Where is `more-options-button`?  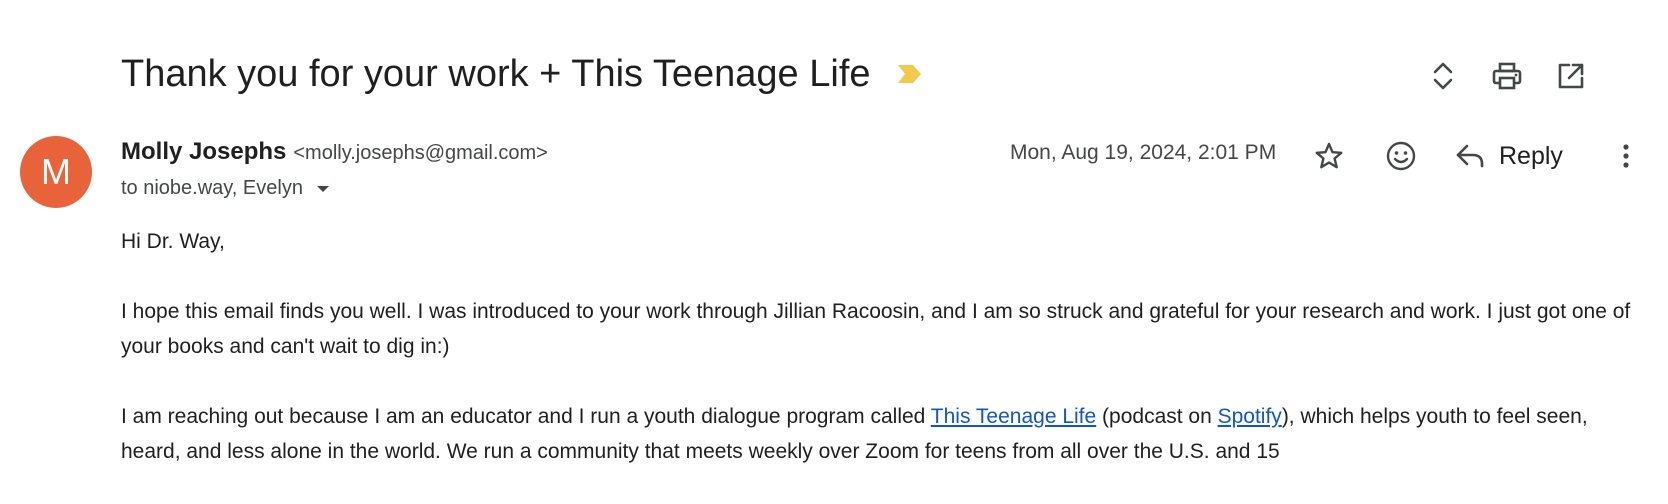
more-options-button is located at coordinates (1626, 156).